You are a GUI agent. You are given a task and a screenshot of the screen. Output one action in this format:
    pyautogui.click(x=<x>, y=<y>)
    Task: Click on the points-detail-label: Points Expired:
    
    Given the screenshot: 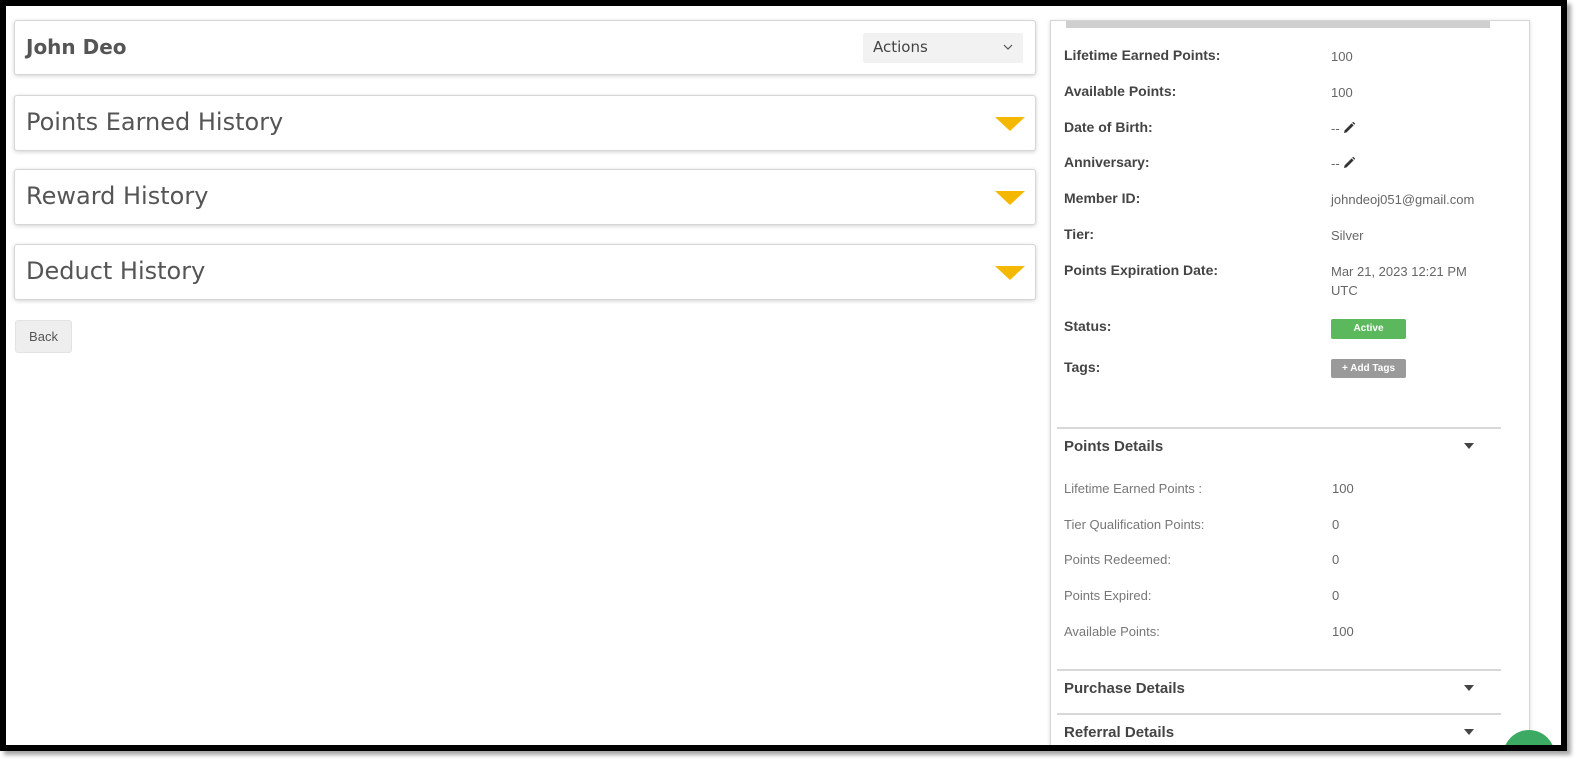 What is the action you would take?
    pyautogui.click(x=1108, y=595)
    